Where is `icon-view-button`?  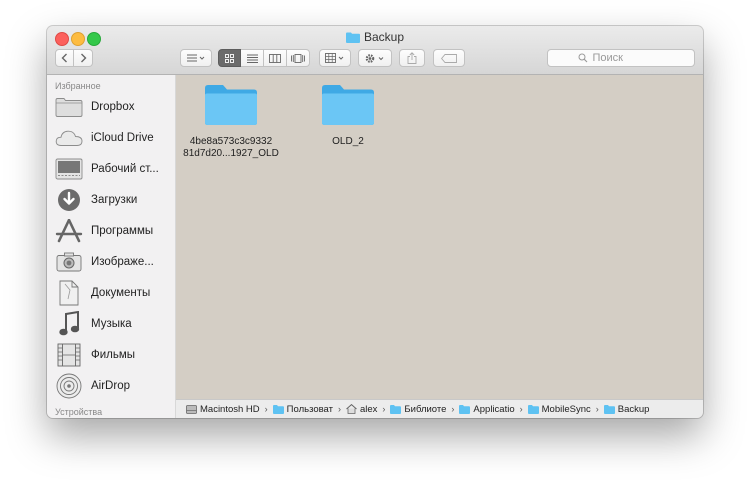 icon-view-button is located at coordinates (229, 58).